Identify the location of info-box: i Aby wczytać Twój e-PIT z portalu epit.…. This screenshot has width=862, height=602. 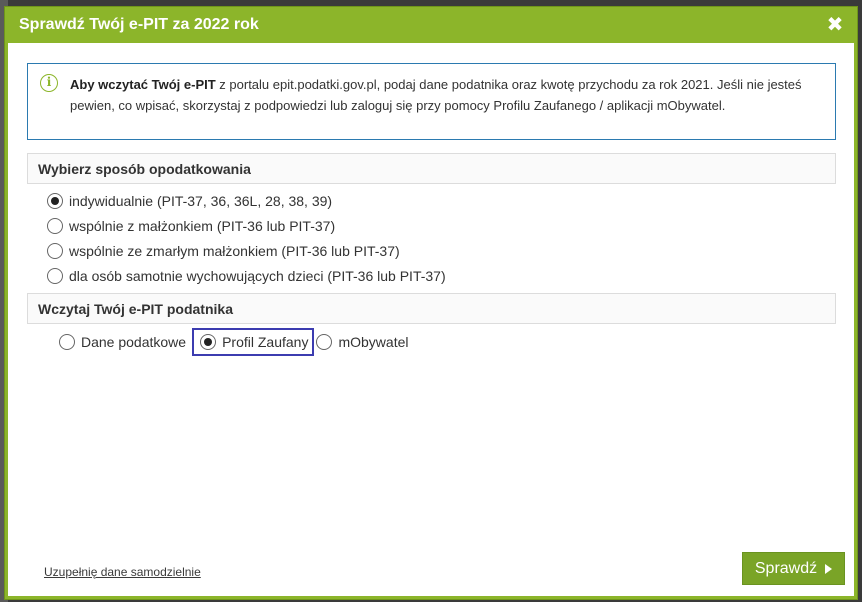
(431, 101).